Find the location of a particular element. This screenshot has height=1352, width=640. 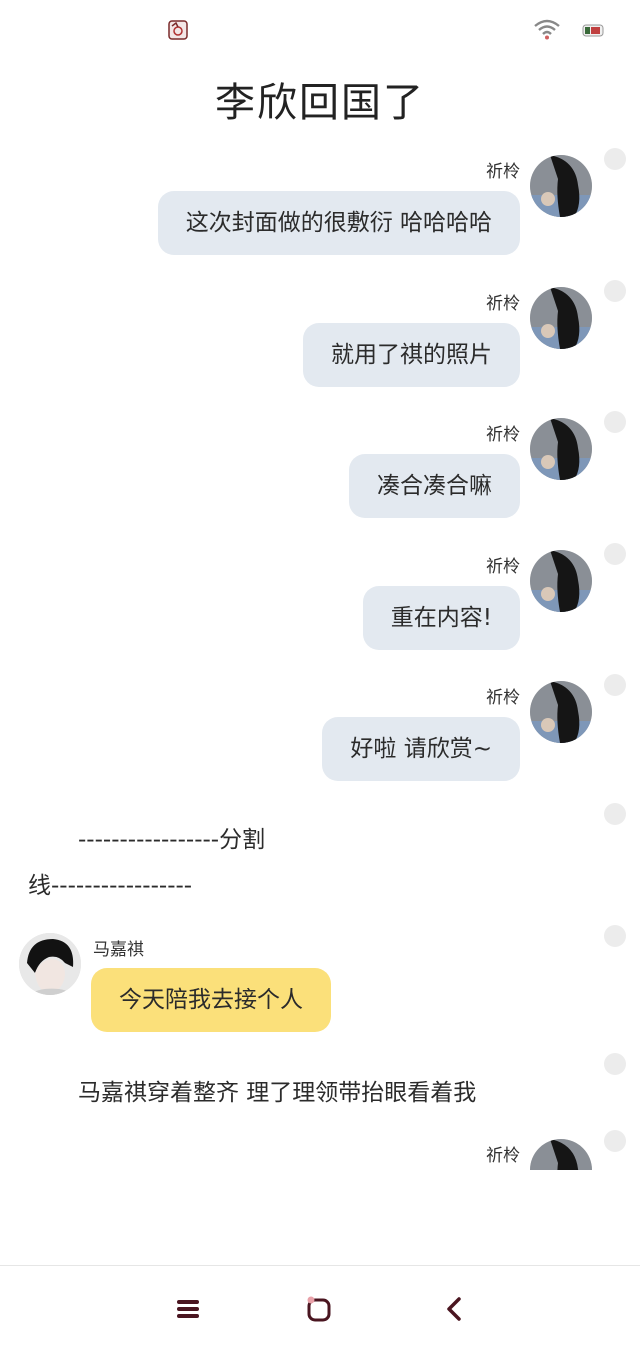

message-bubble: 就用了祺的照片 is located at coordinates (411, 355).